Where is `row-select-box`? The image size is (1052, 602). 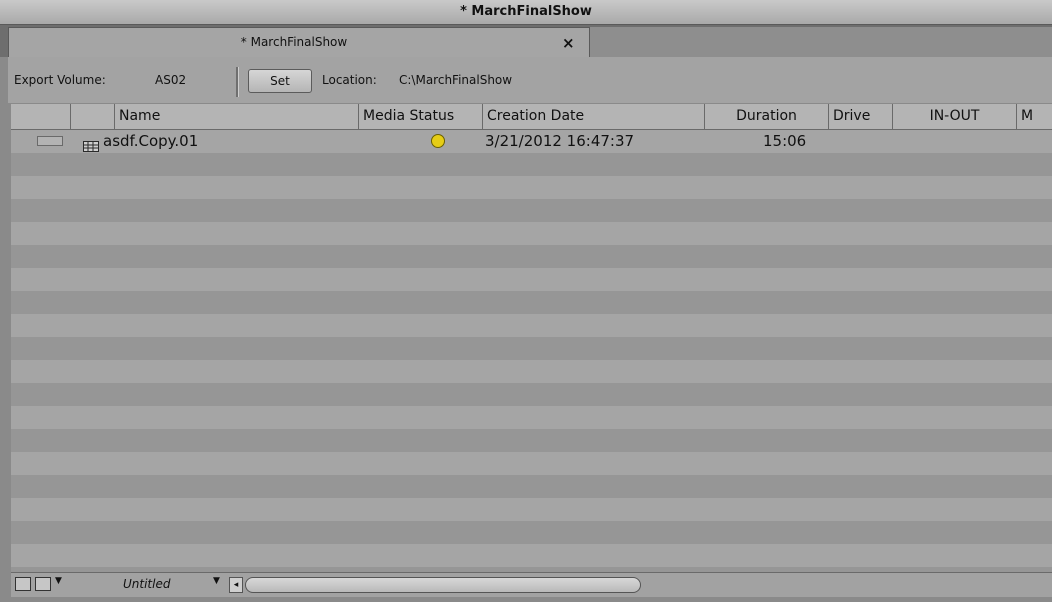
row-select-box is located at coordinates (50, 141).